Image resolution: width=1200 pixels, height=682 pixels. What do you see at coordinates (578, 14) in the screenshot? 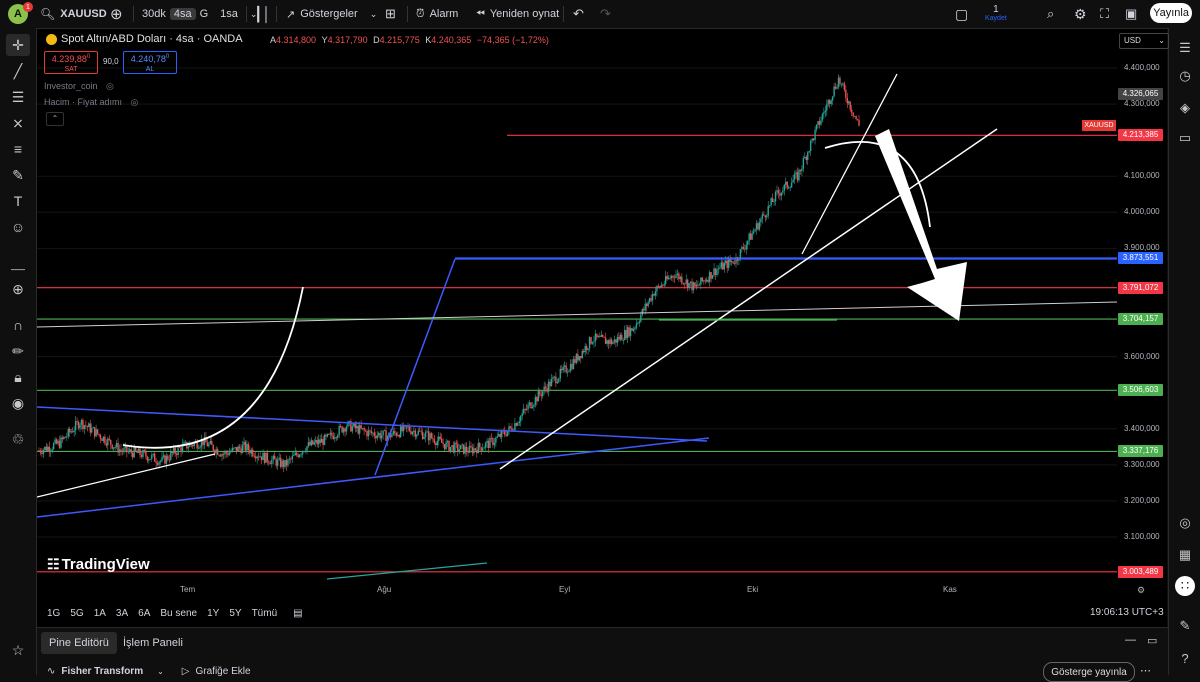
I see `undo-icon: ↶` at bounding box center [578, 14].